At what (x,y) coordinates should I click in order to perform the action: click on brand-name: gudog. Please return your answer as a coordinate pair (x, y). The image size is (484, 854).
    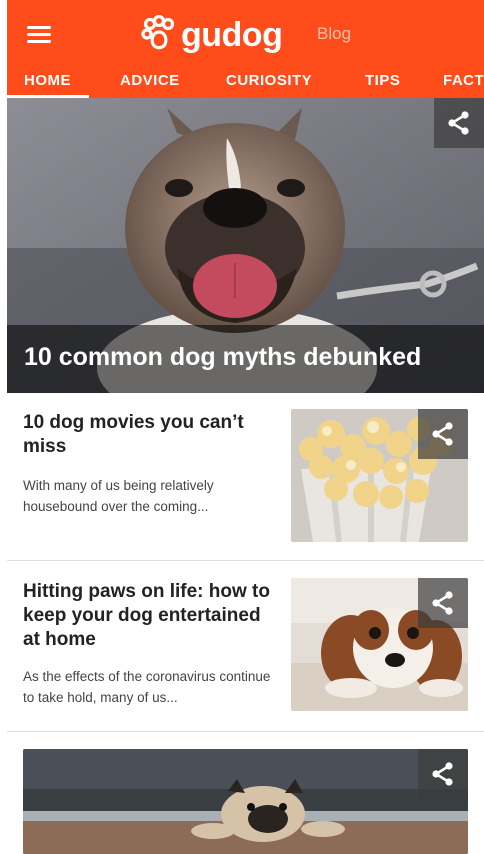
    Looking at the image, I should click on (232, 34).